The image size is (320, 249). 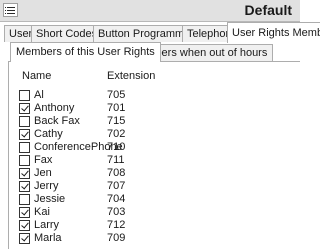 I want to click on tab-members-of-user-rights: Members of this User Rights, so click(x=85, y=52).